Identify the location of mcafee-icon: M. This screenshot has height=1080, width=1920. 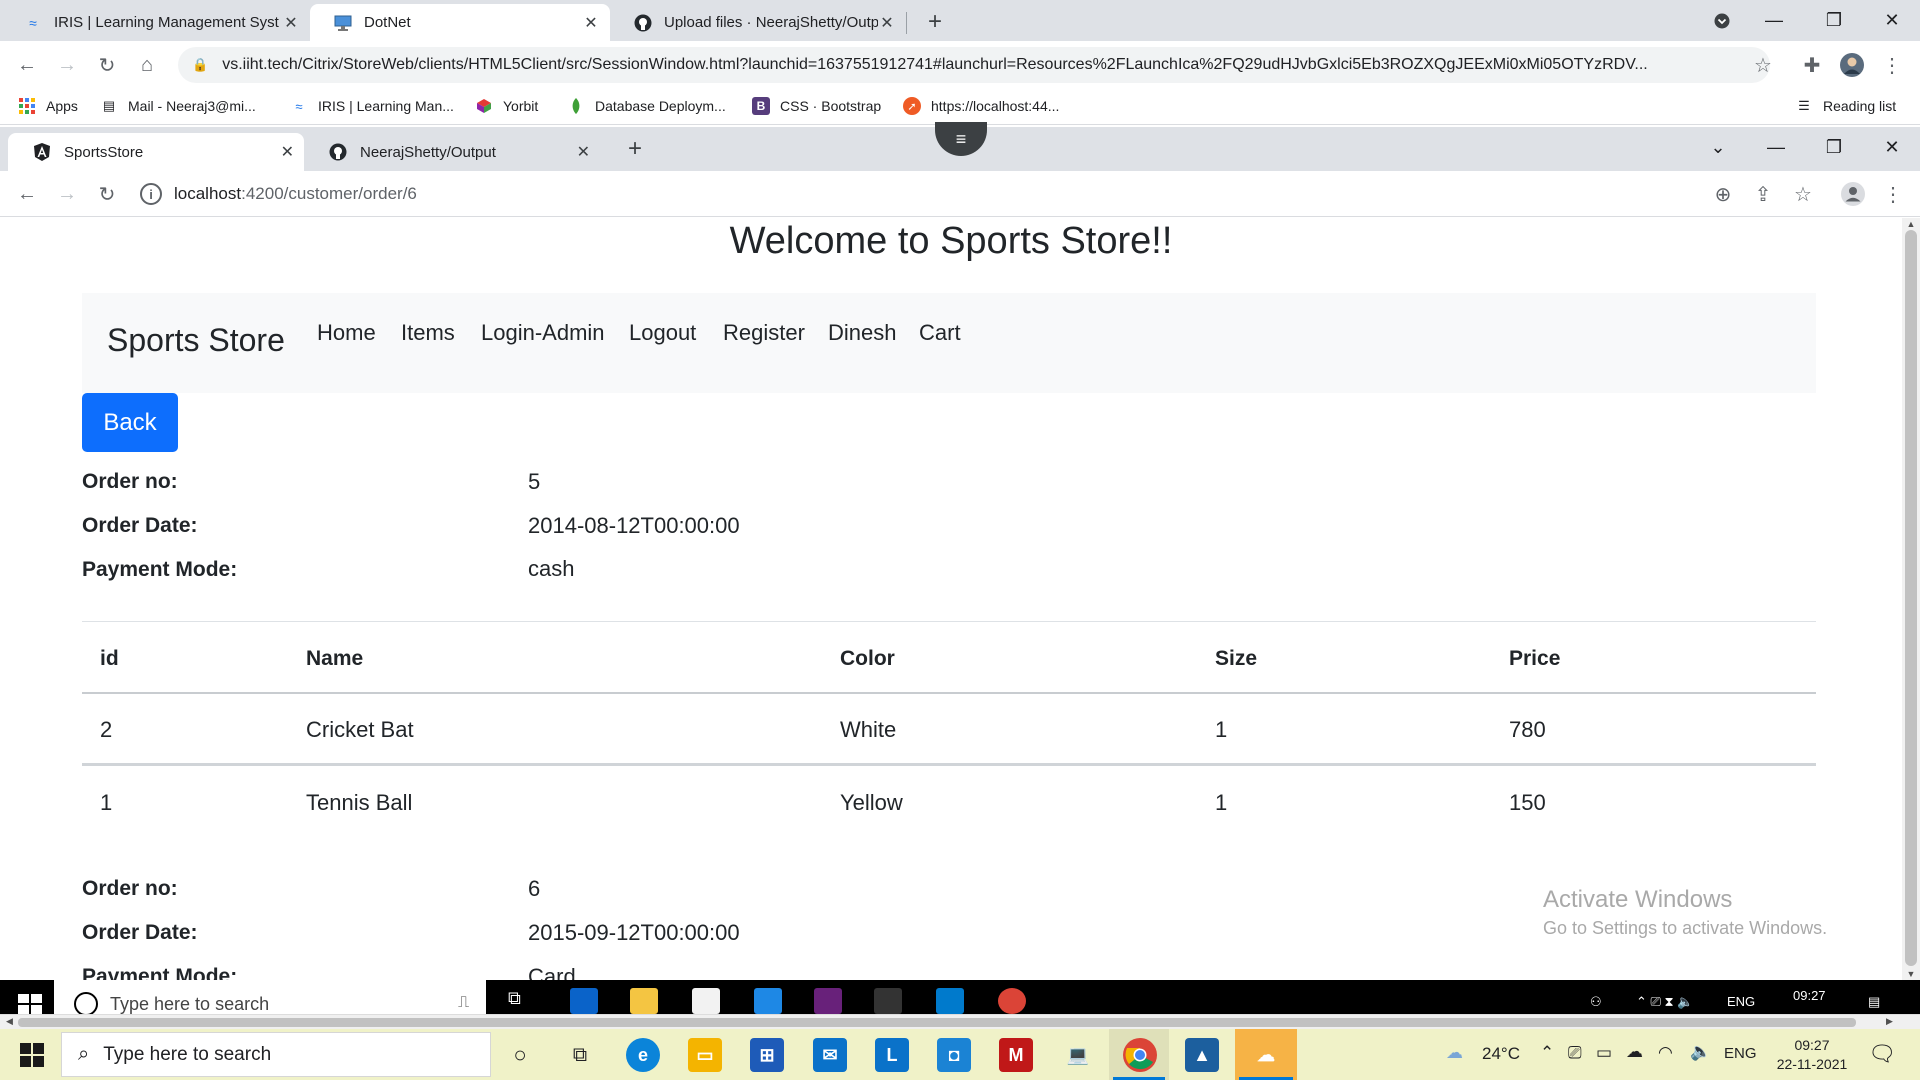
(1016, 1055).